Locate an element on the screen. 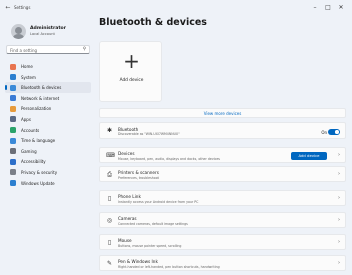  sidebar-item-label: Gaming is located at coordinates (29, 151).